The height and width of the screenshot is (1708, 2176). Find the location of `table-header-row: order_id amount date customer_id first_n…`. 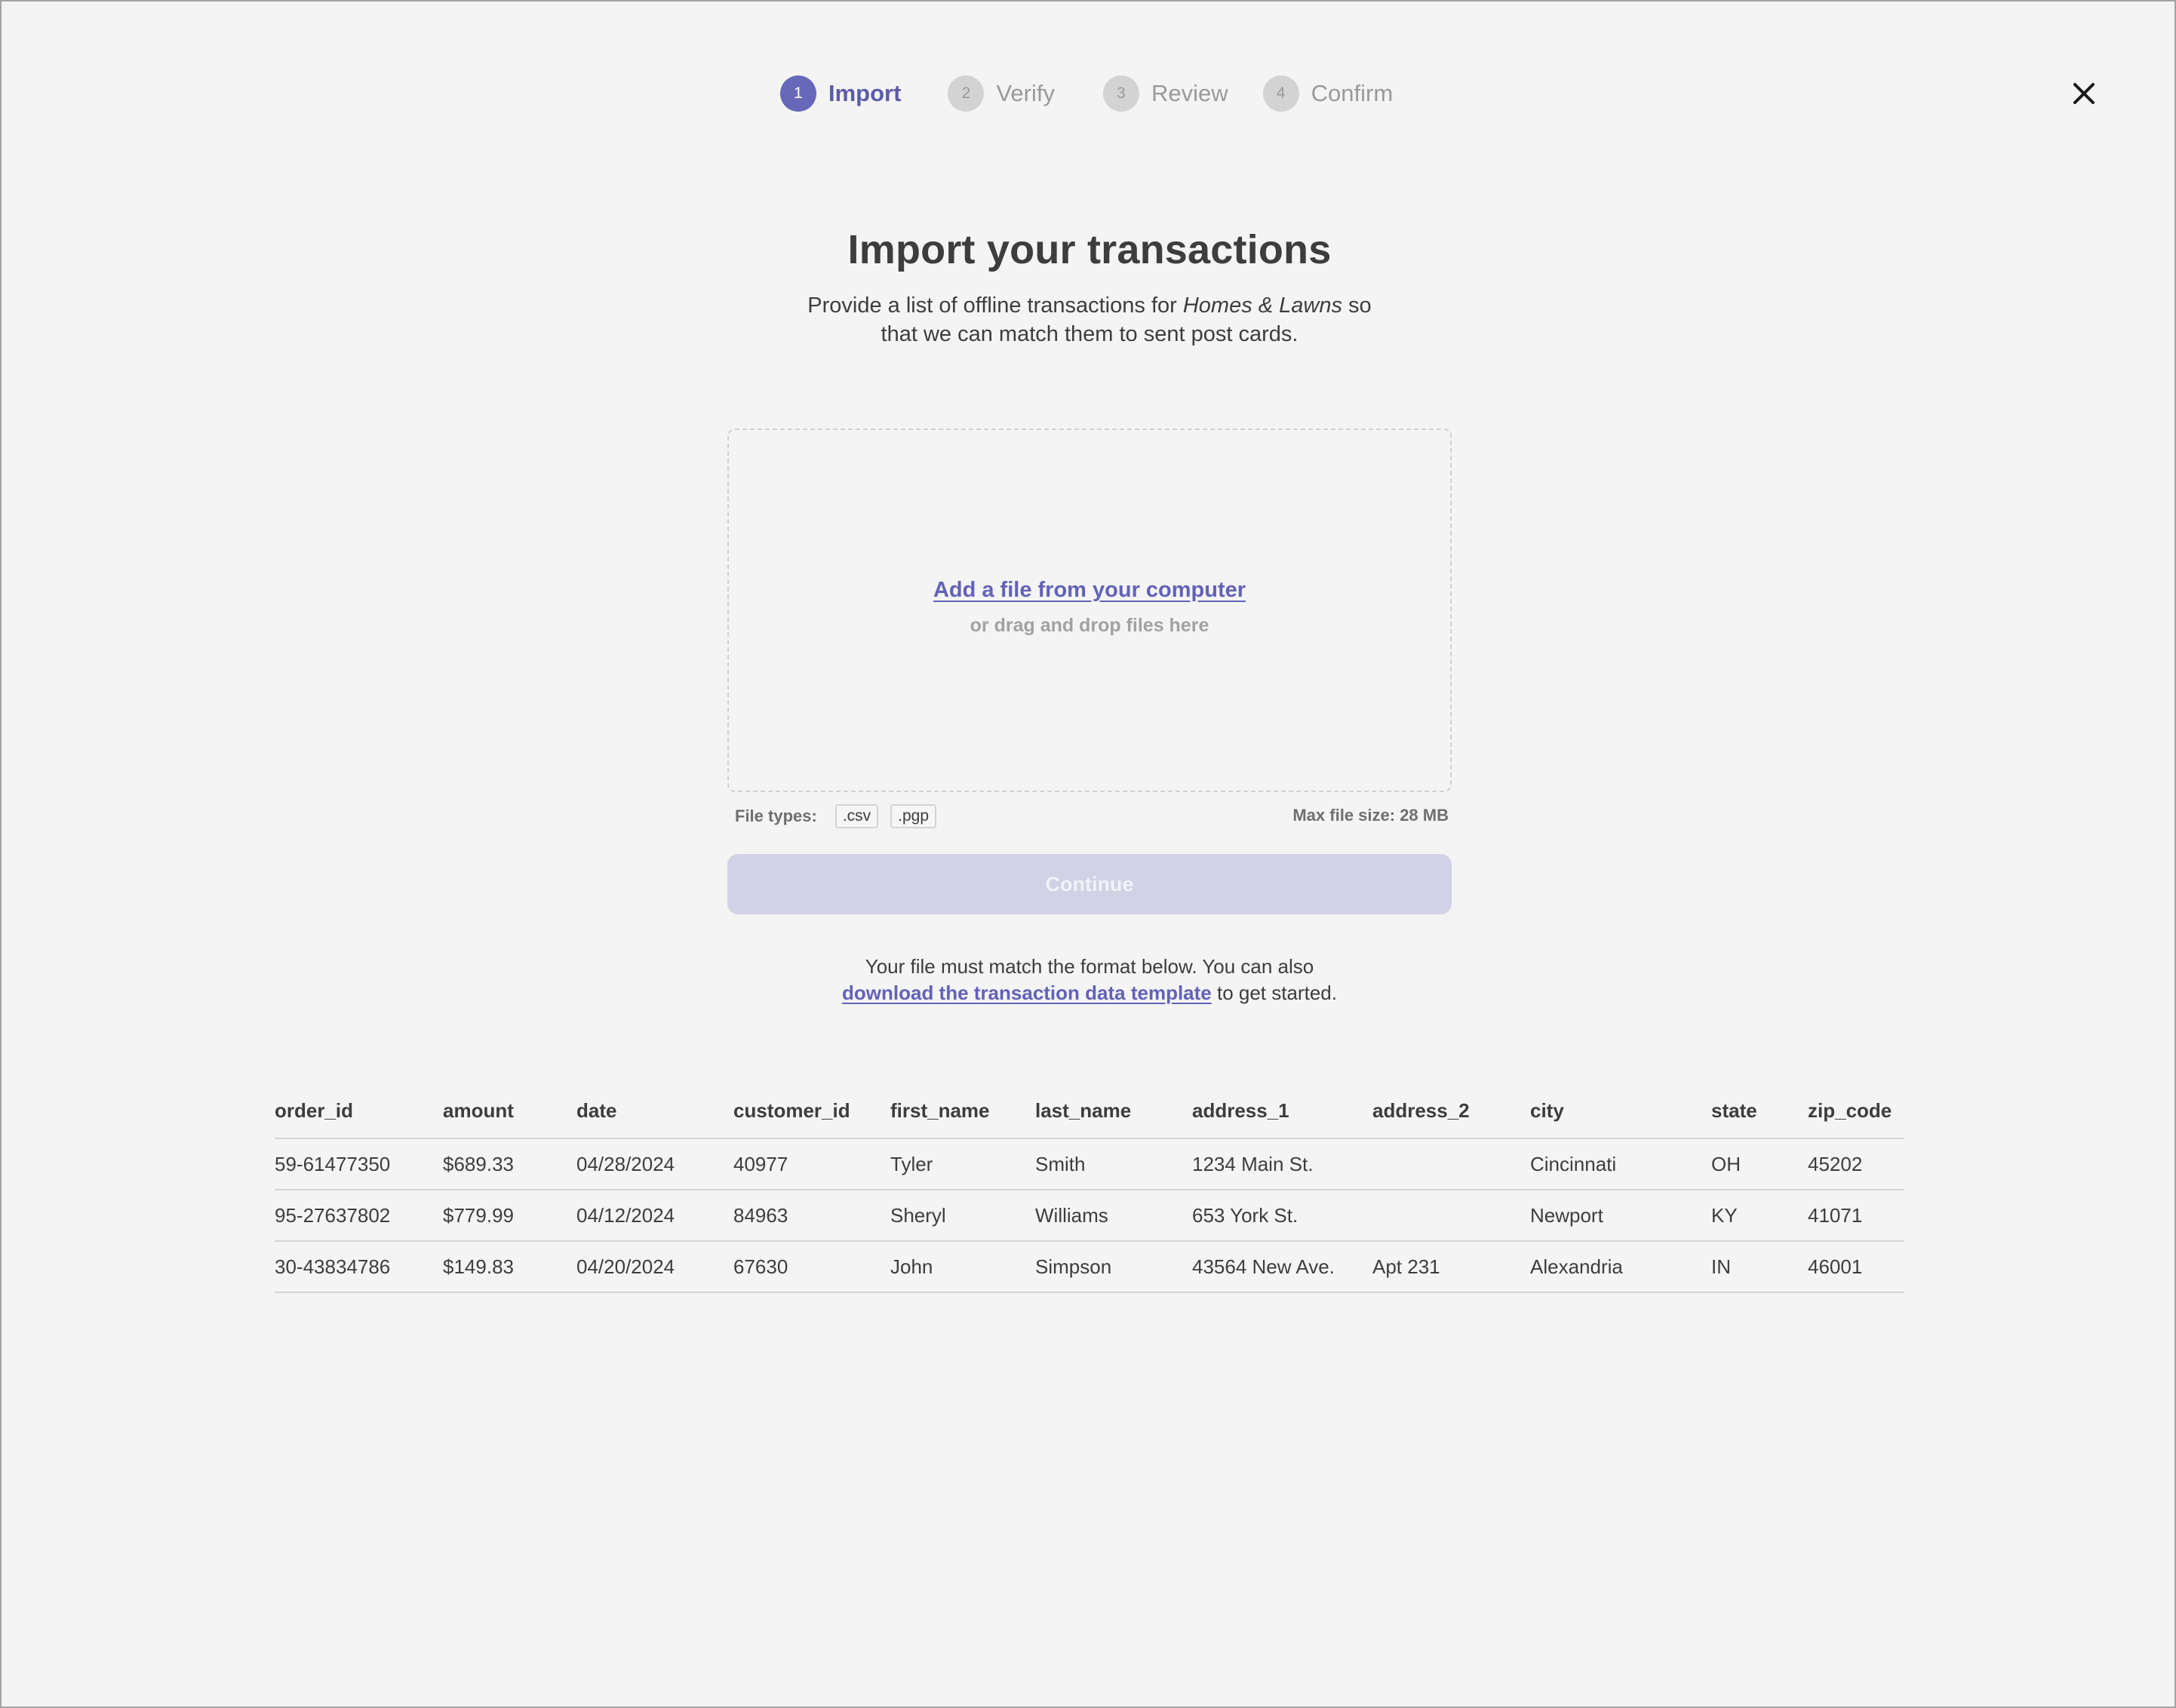

table-header-row: order_id amount date customer_id first_n… is located at coordinates (1089, 1111).